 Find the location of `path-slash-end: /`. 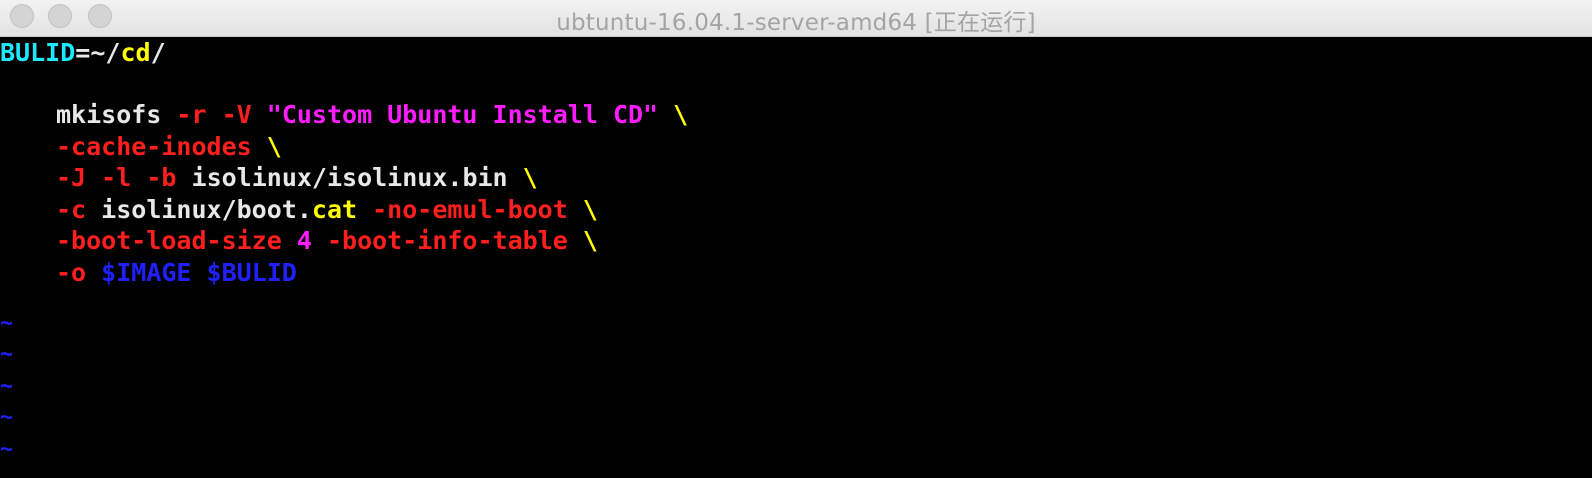

path-slash-end: / is located at coordinates (158, 52).